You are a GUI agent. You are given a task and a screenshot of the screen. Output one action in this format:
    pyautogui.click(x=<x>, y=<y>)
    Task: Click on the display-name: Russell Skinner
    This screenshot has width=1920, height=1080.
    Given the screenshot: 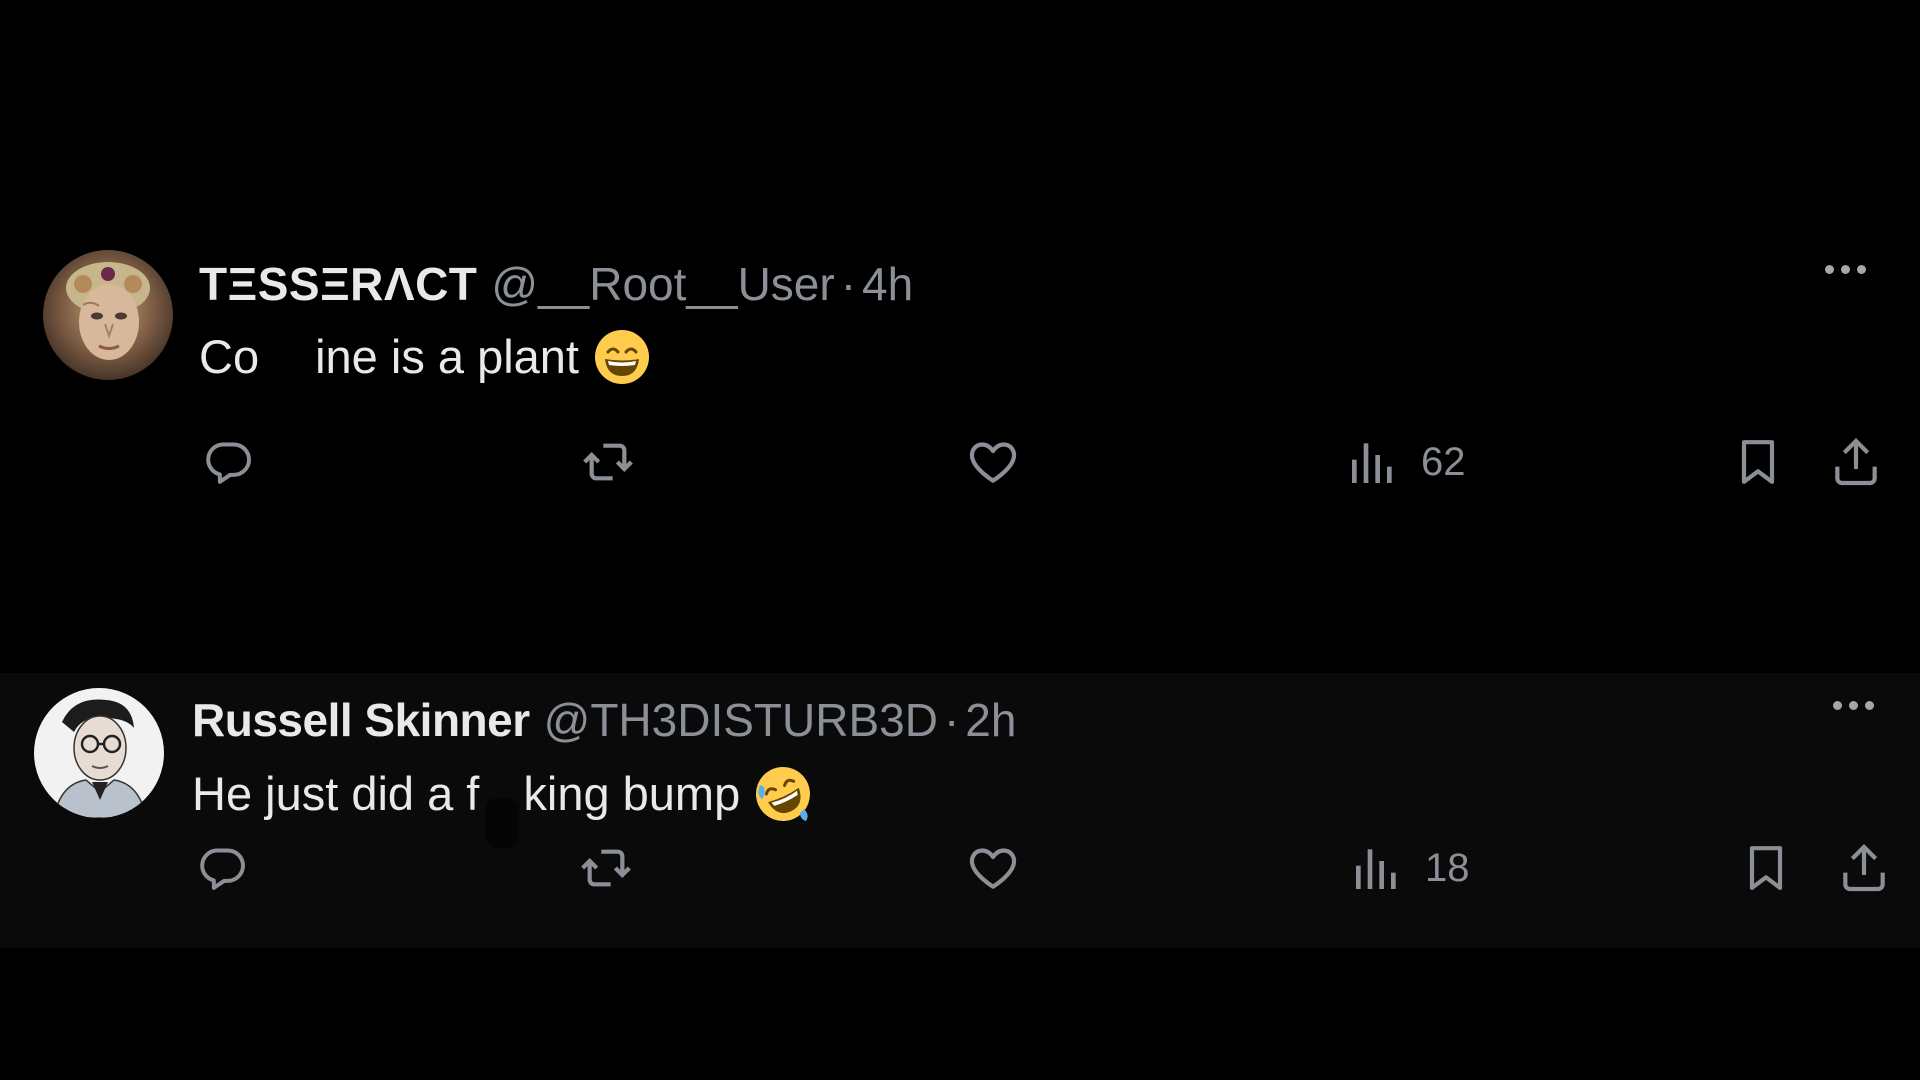 What is the action you would take?
    pyautogui.click(x=361, y=720)
    